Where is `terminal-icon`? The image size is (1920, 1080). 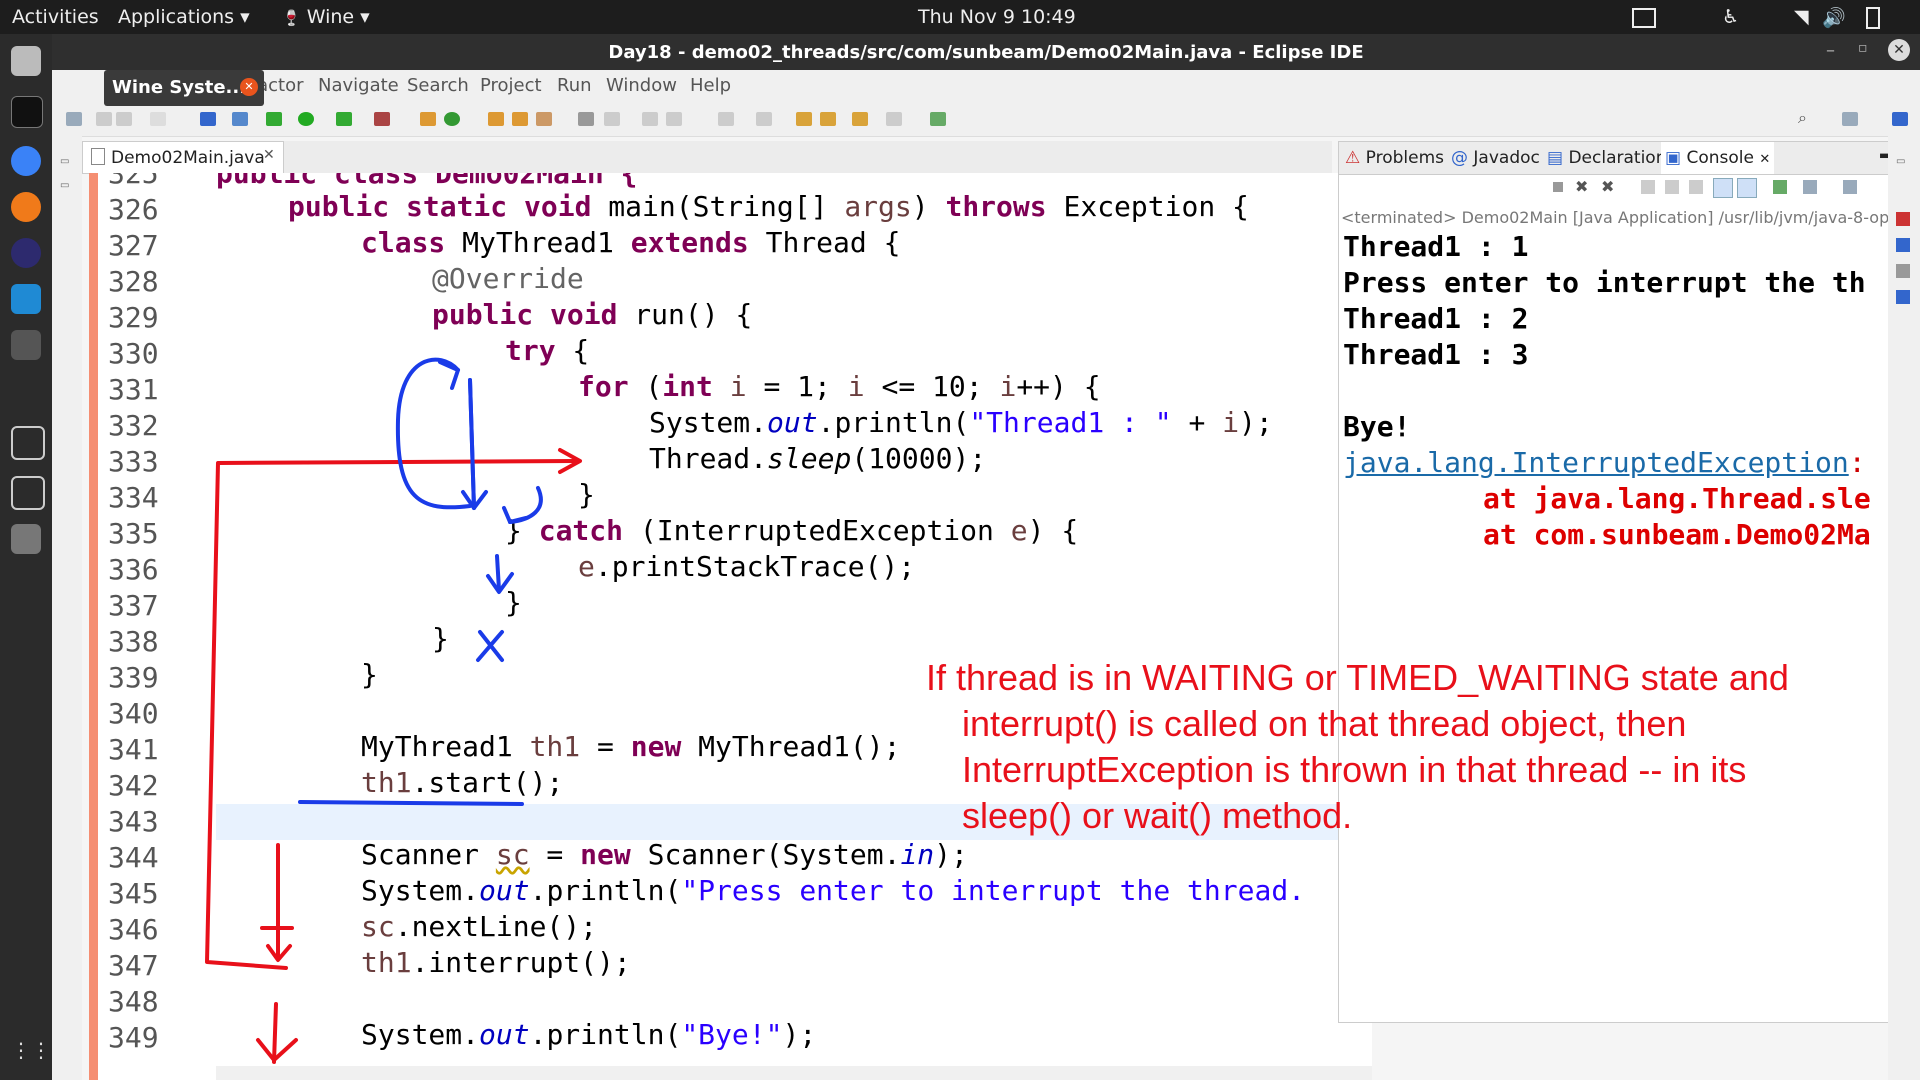 terminal-icon is located at coordinates (27, 112).